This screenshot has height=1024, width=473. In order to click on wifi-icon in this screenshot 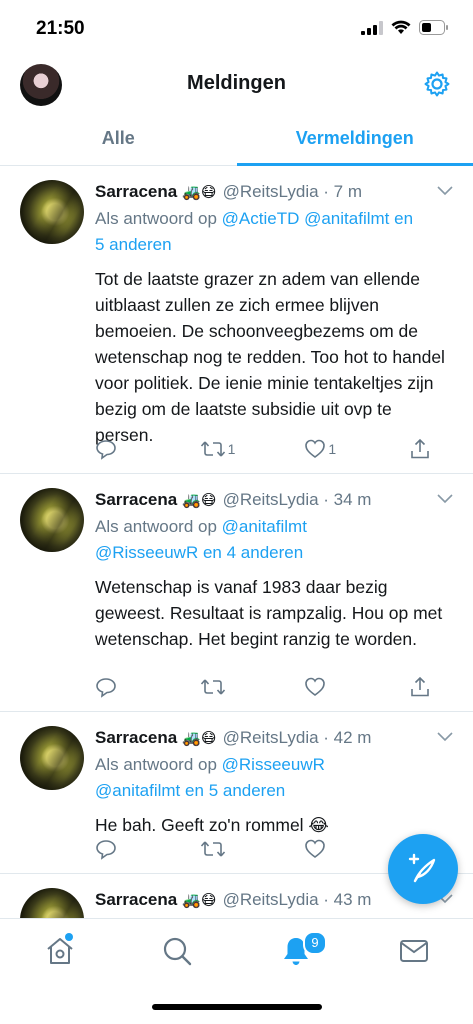, I will do `click(401, 27)`.